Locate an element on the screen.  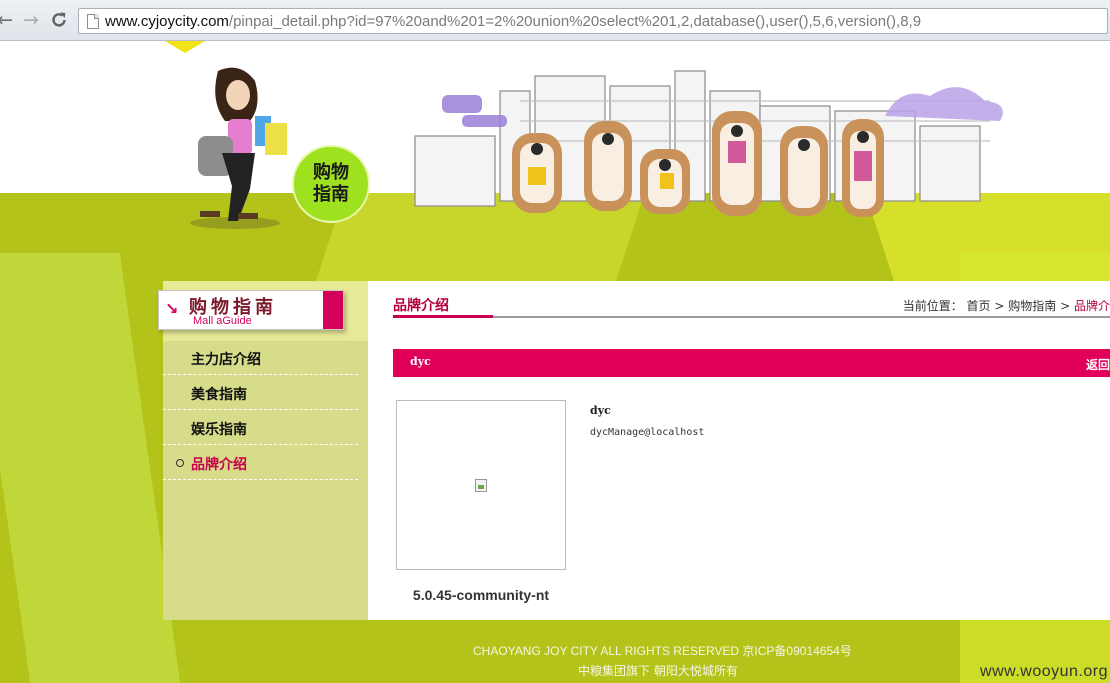
breadcrumb-shopping-guide: 购物指南 is located at coordinates (1032, 306).